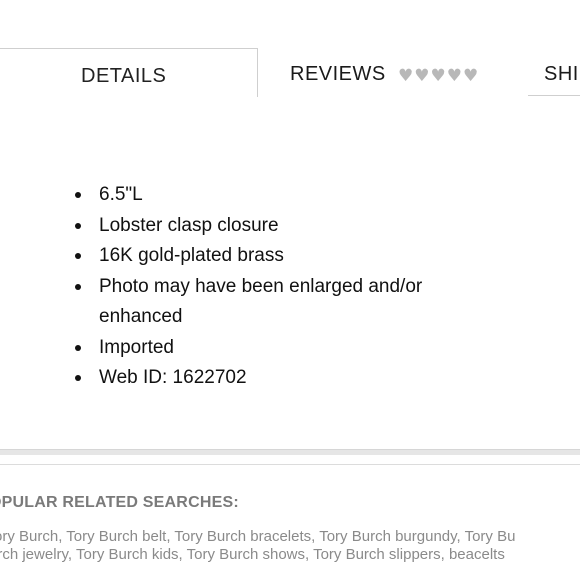  I want to click on related-link: Tory Burch belt, so click(116, 536).